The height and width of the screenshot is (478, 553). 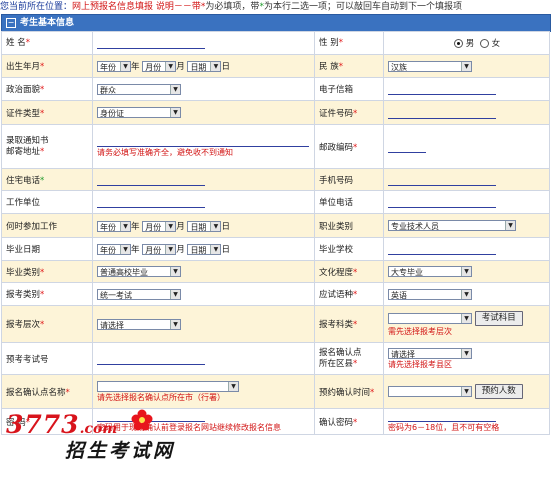 I want to click on gender-male-label: 男, so click(x=470, y=44).